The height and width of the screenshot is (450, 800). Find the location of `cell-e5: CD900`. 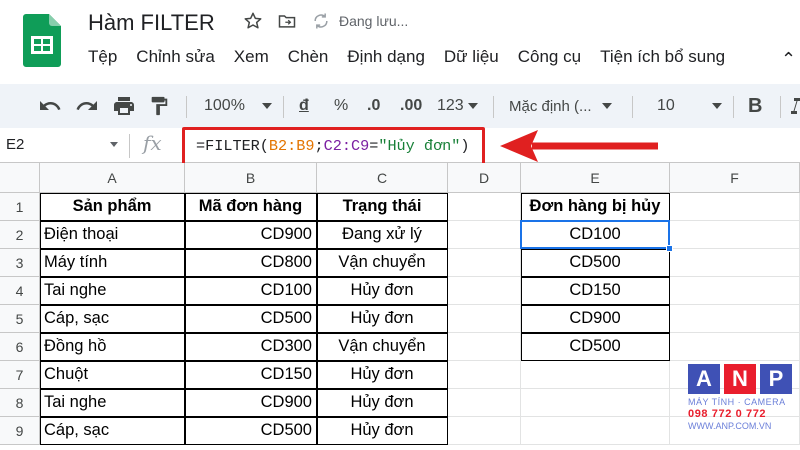

cell-e5: CD900 is located at coordinates (595, 319).